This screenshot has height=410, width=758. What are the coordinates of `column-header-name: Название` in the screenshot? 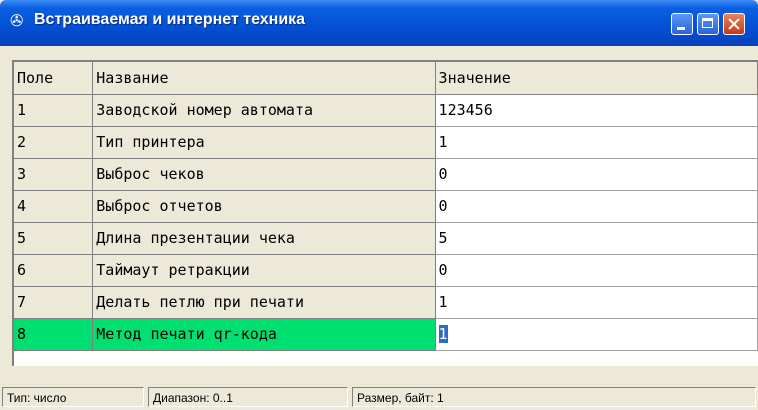 It's located at (264, 78).